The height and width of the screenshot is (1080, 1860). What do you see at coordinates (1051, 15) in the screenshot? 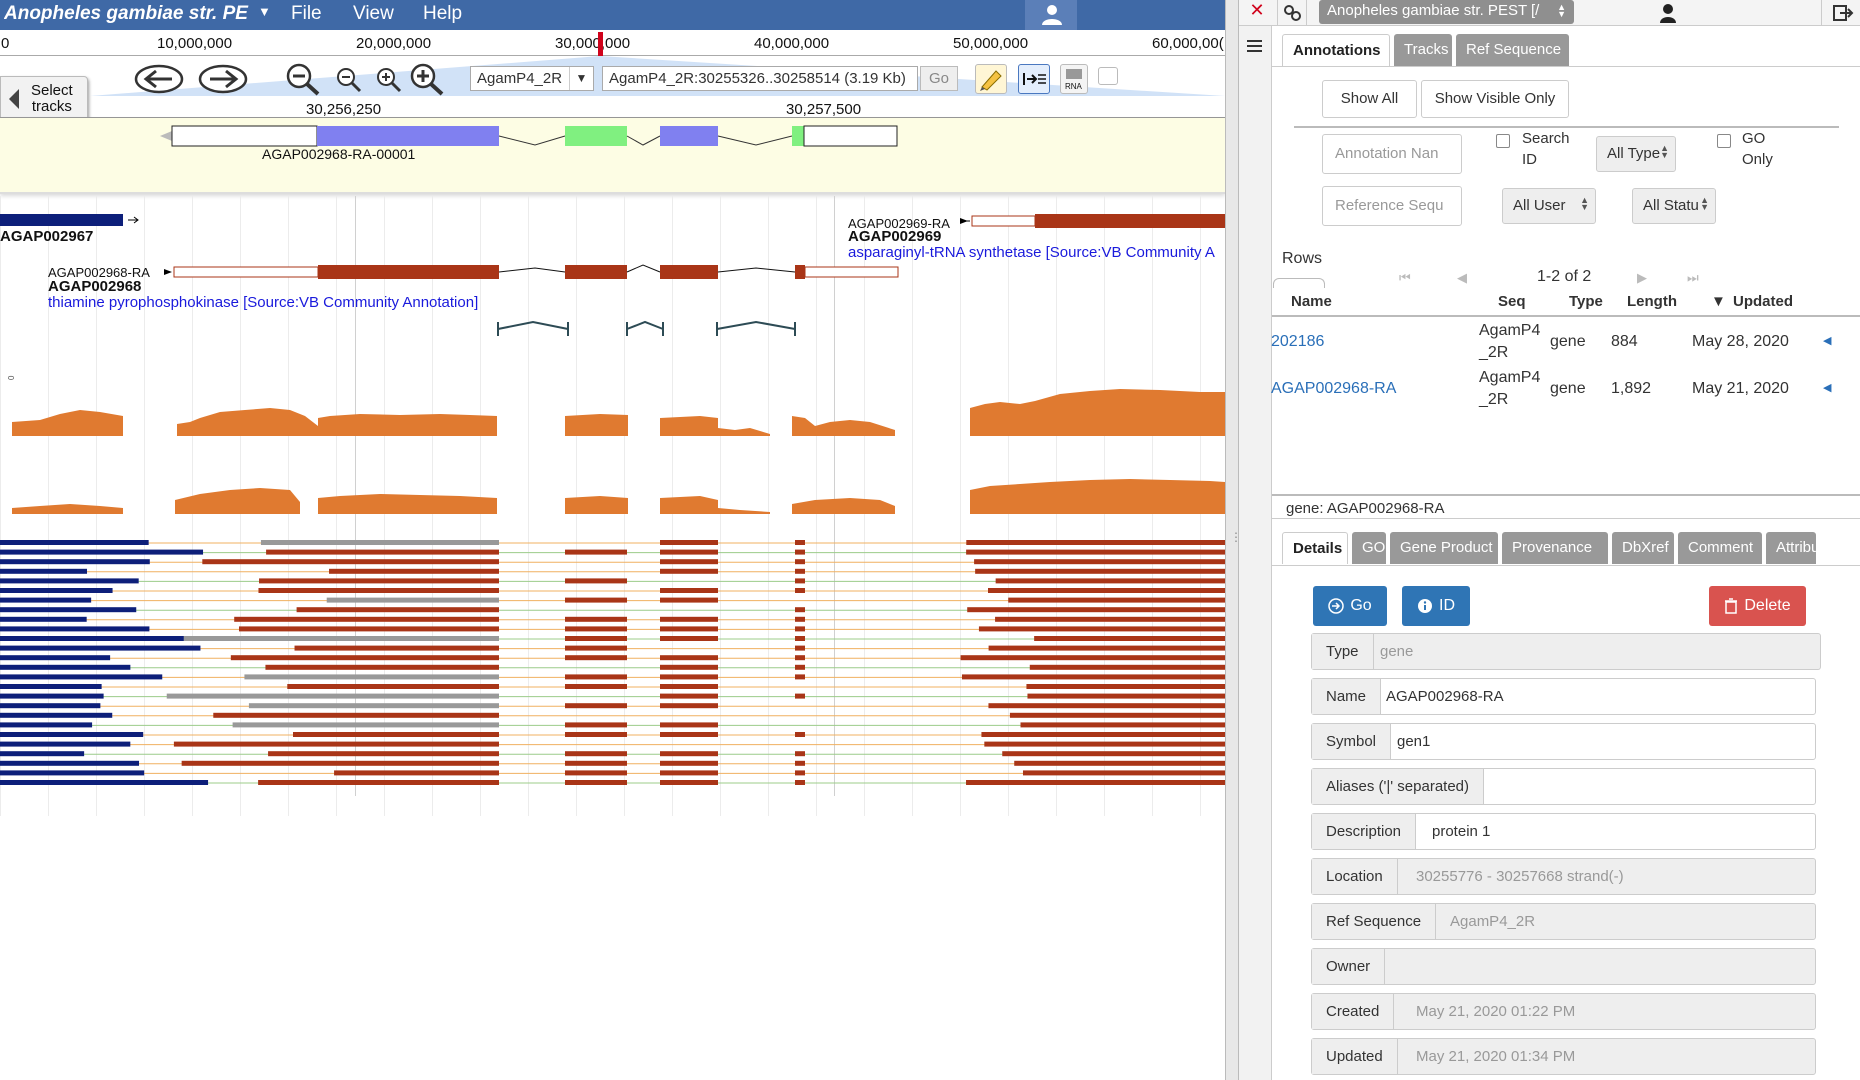
I see `user-button` at bounding box center [1051, 15].